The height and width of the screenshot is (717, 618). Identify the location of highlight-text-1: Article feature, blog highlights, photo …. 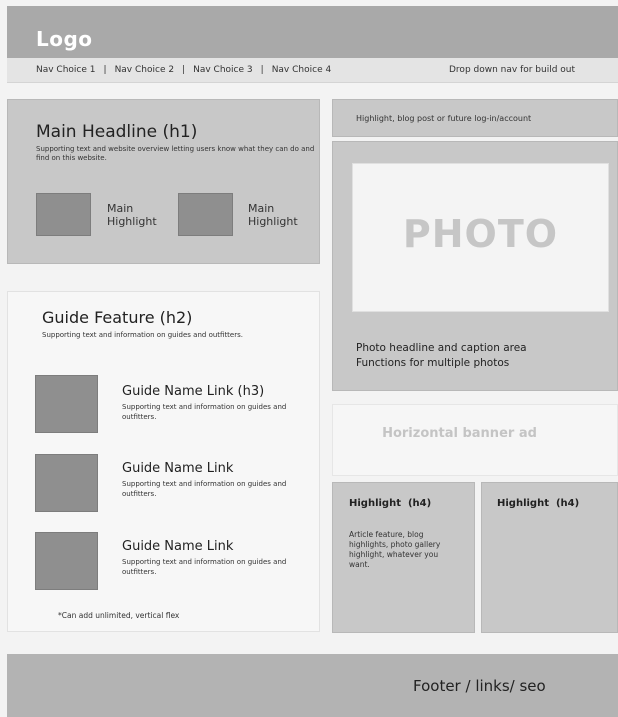
(395, 549).